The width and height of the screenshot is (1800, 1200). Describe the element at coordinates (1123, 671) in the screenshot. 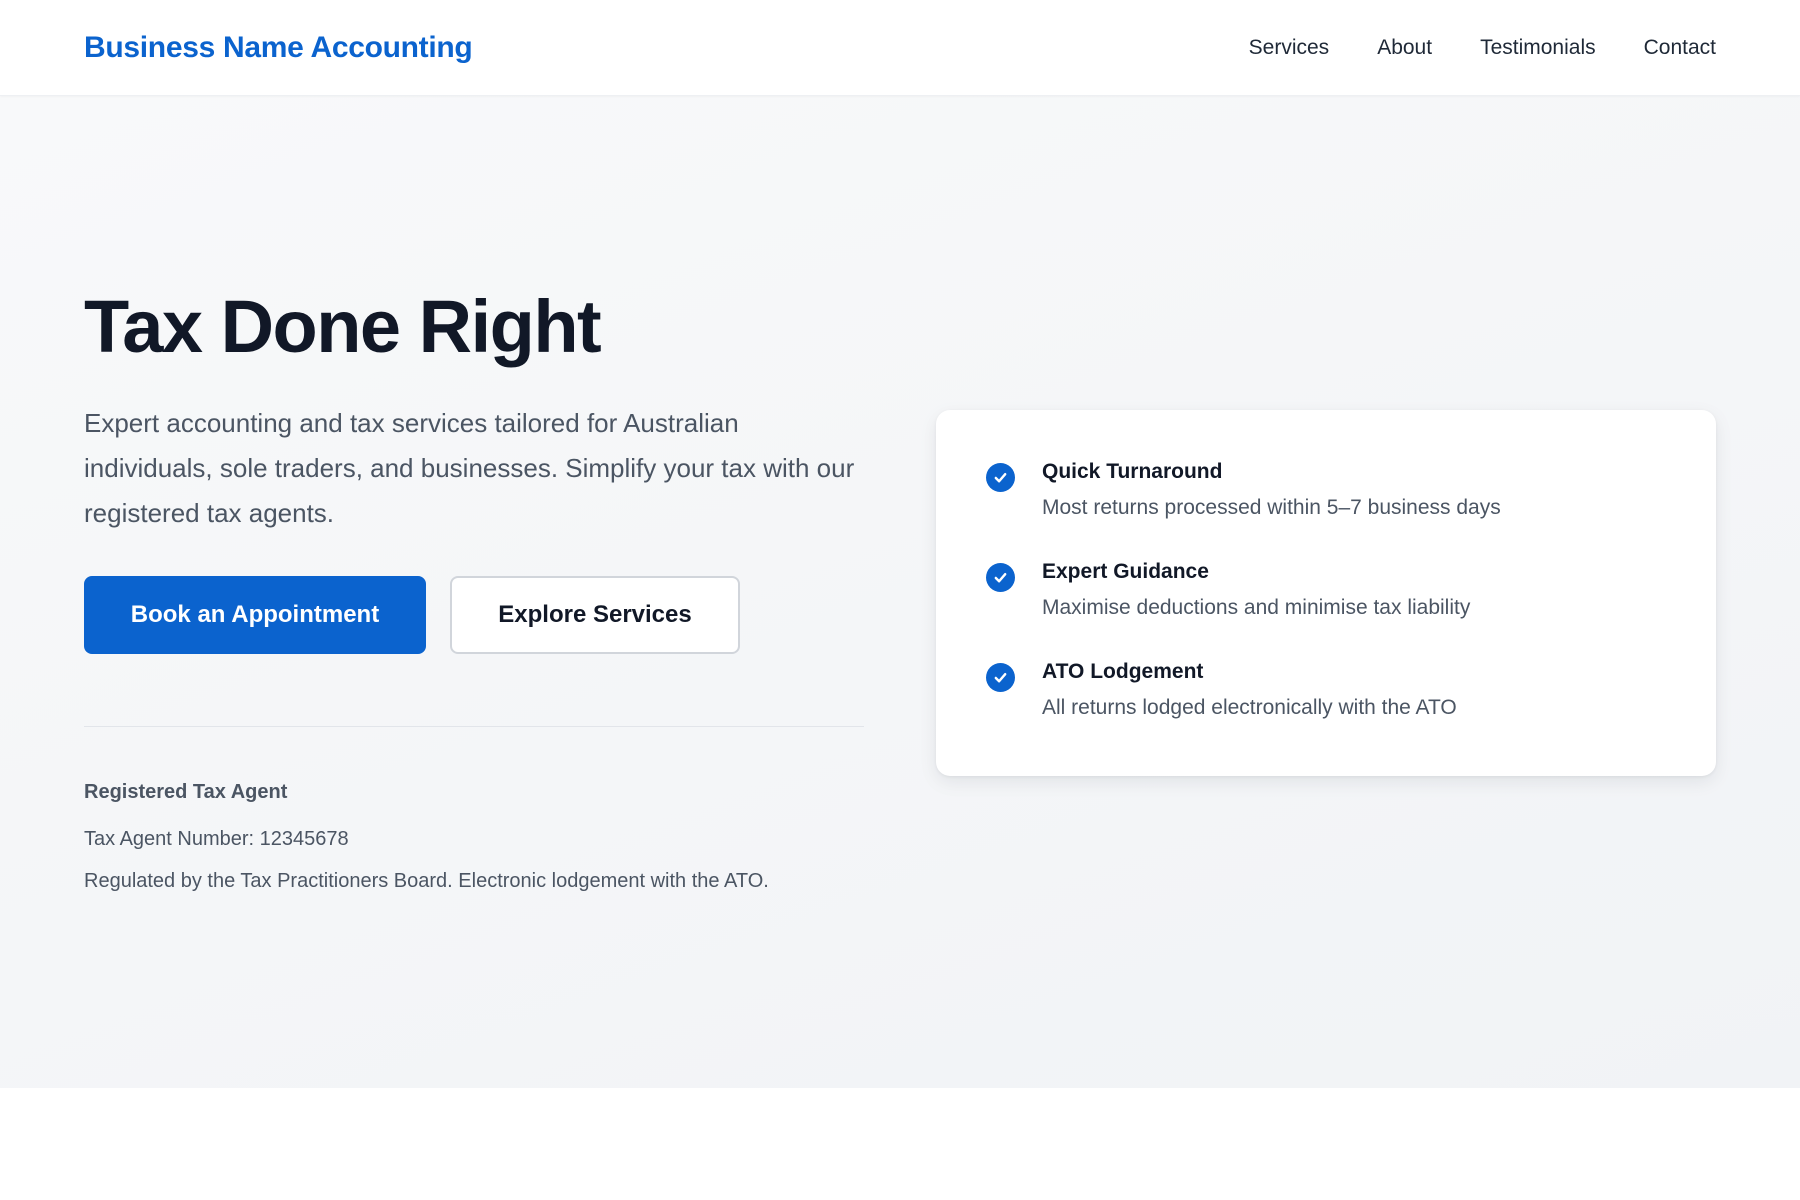

I see `feature-title: ATO Lodgement` at that location.